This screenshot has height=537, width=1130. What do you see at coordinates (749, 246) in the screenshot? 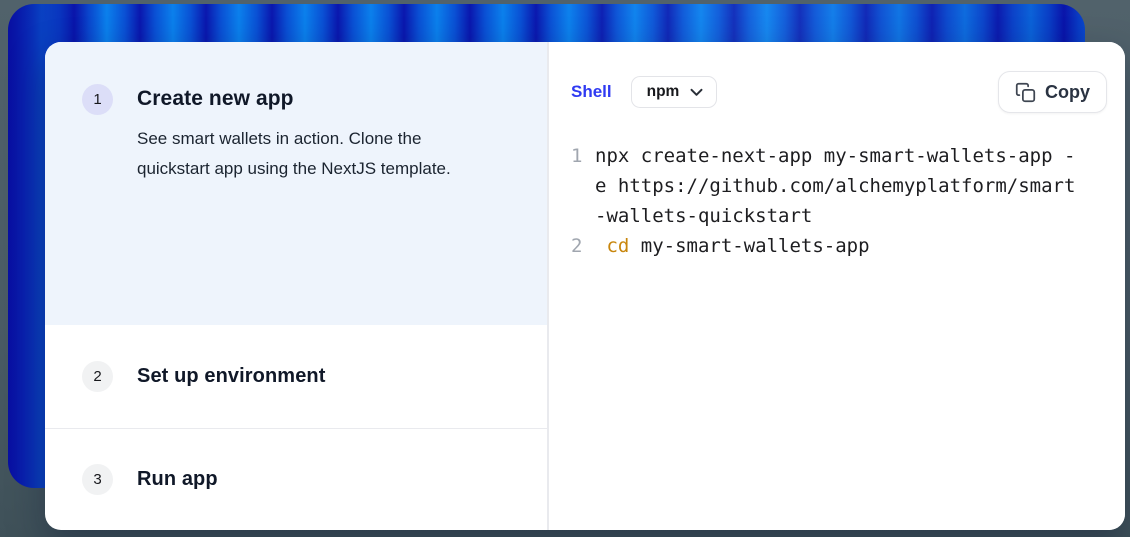
I see `code-text: my-smart-wallets-app` at bounding box center [749, 246].